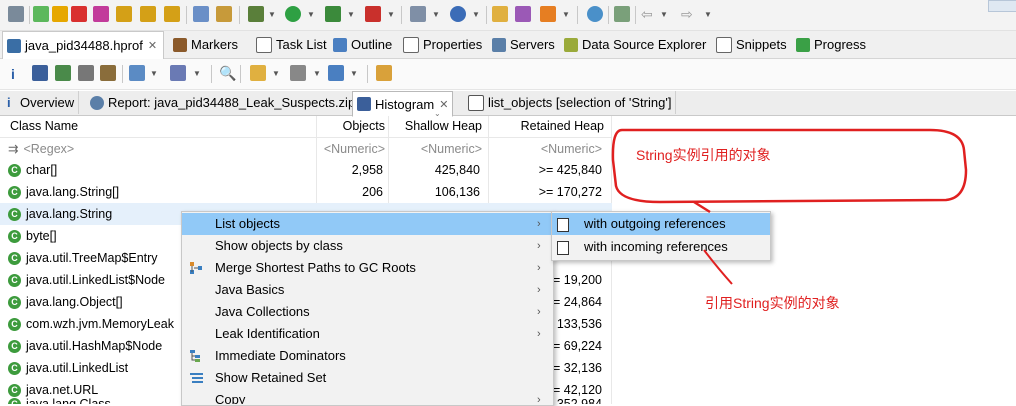 The width and height of the screenshot is (1016, 406). Describe the element at coordinates (77, 368) in the screenshot. I see `class-name: java.util.LinkedList` at that location.